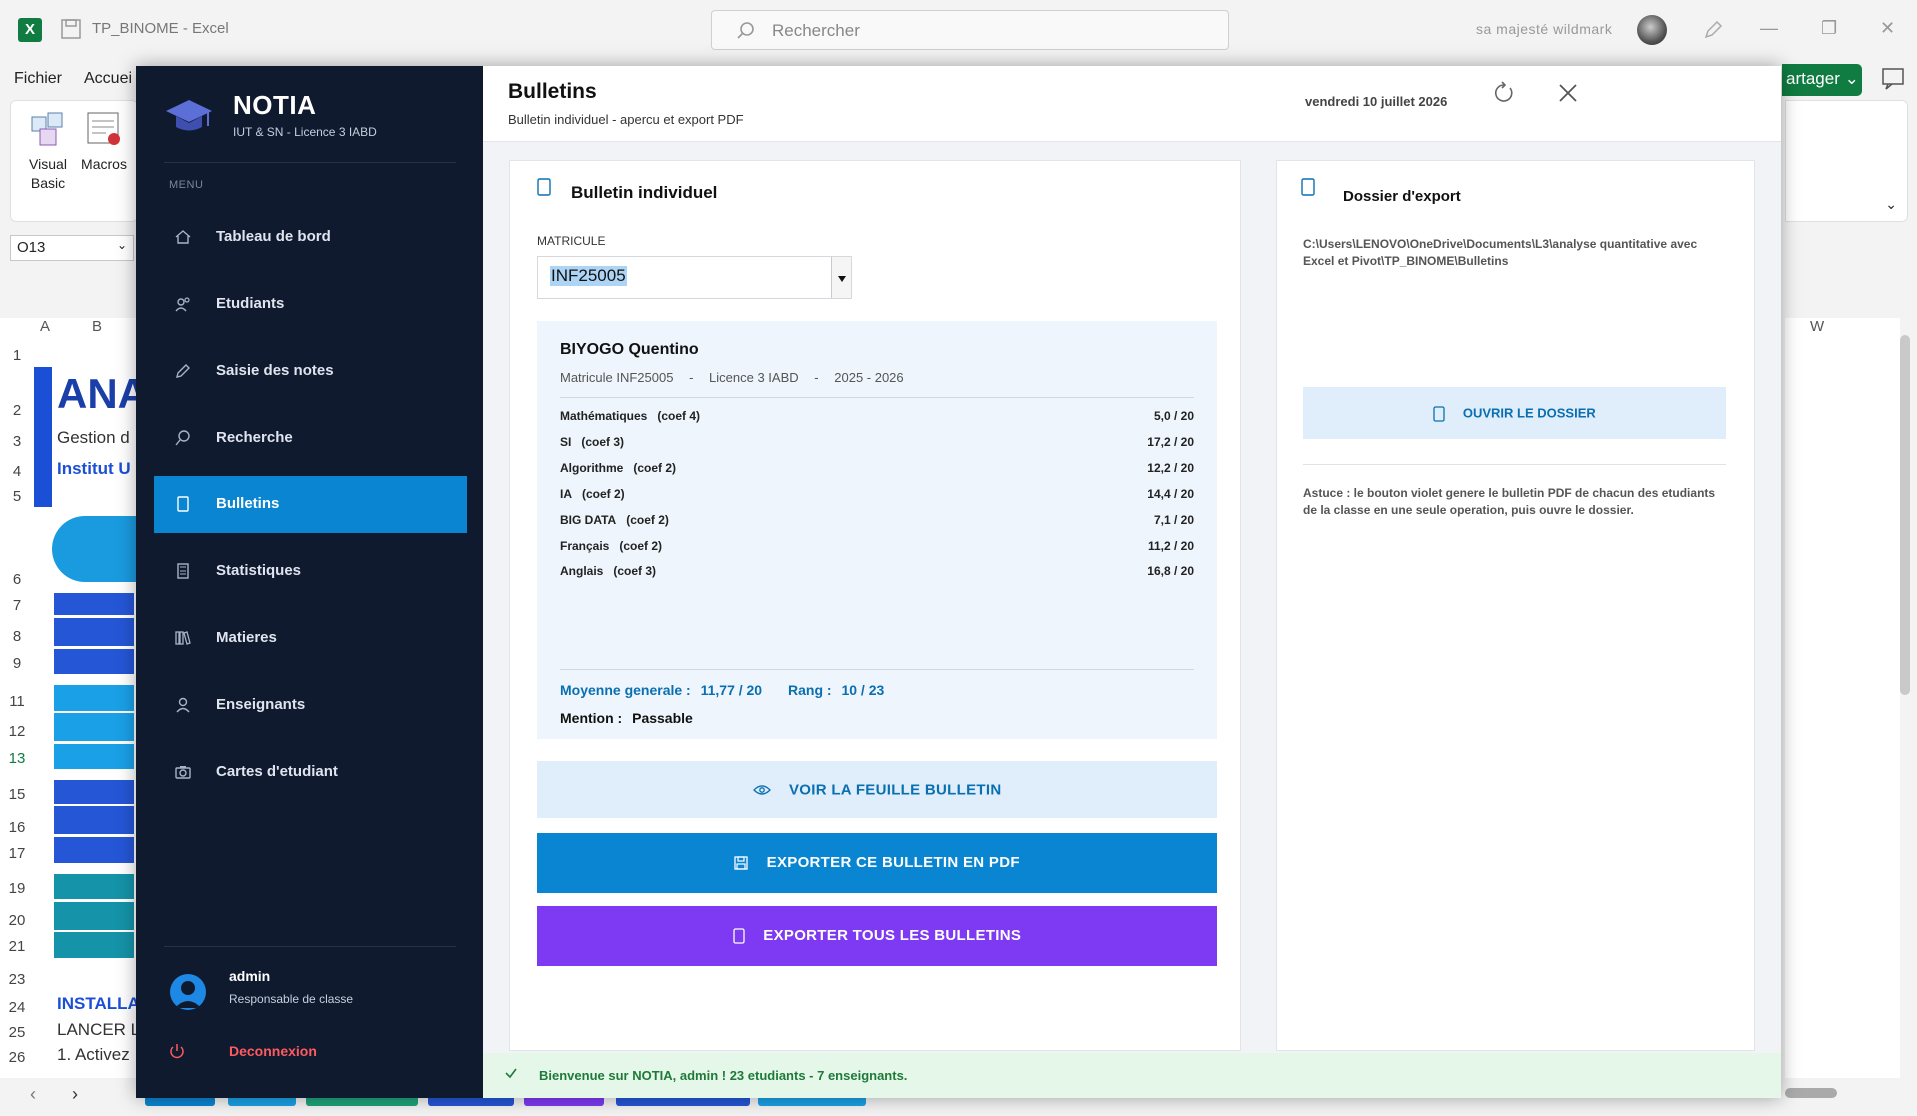  Describe the element at coordinates (31, 247) in the screenshot. I see `name-box-value: O13` at that location.